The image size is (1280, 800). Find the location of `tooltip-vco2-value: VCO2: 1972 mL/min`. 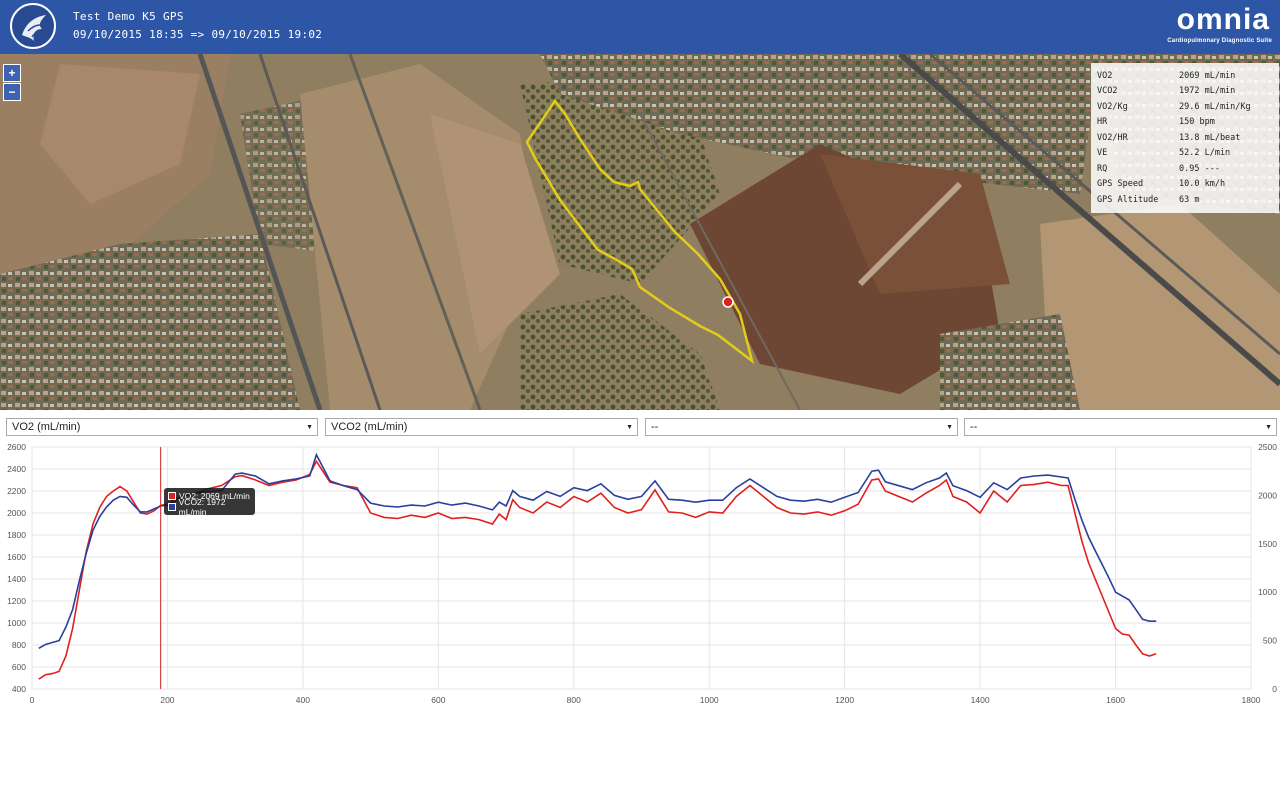

tooltip-vco2-value: VCO2: 1972 mL/min is located at coordinates (202, 506).